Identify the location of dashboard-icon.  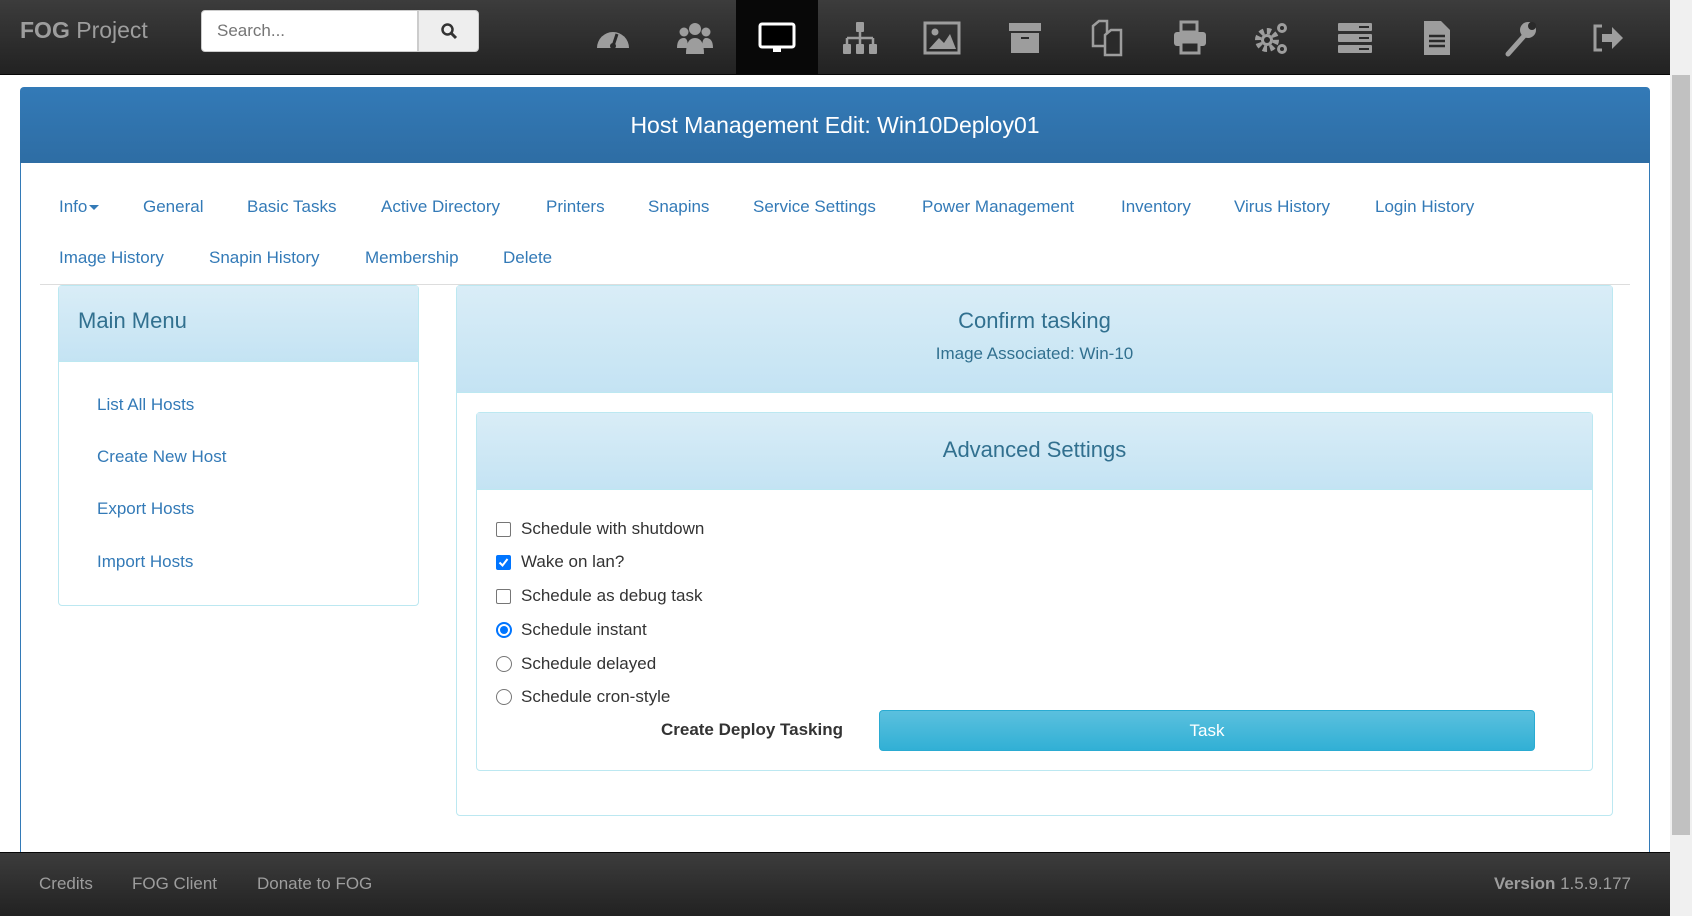
(613, 40).